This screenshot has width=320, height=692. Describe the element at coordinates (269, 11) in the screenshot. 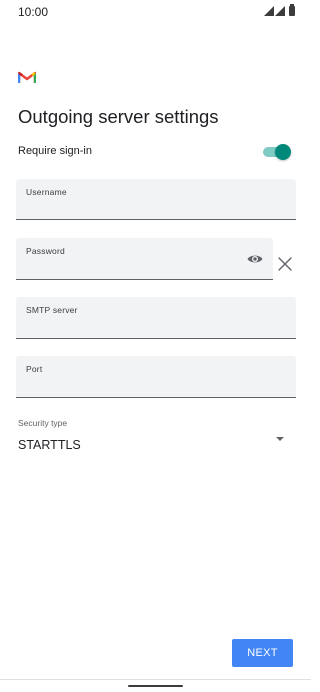

I see `wifi-signal-icon` at that location.